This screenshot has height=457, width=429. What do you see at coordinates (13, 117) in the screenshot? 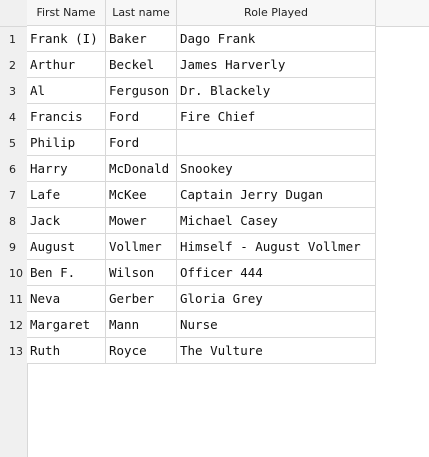
I see `row-number: 4` at bounding box center [13, 117].